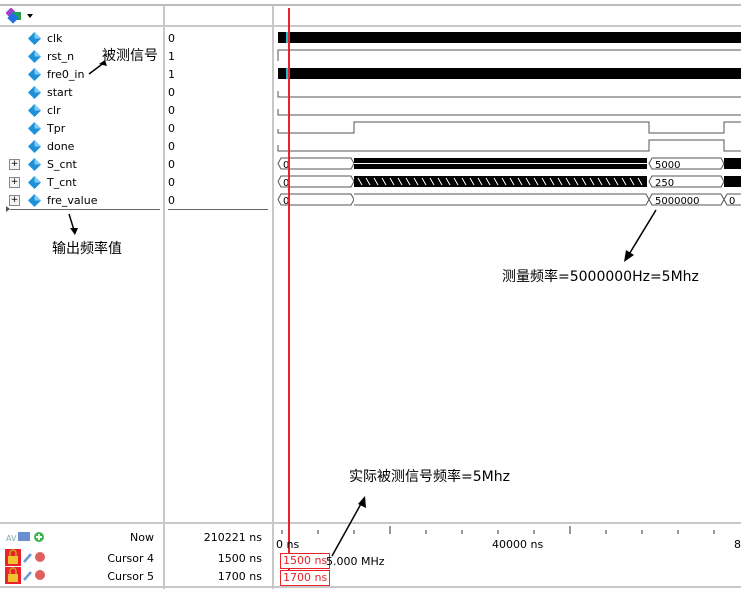 The image size is (741, 589). What do you see at coordinates (164, 297) in the screenshot?
I see `name-pane-divider` at bounding box center [164, 297].